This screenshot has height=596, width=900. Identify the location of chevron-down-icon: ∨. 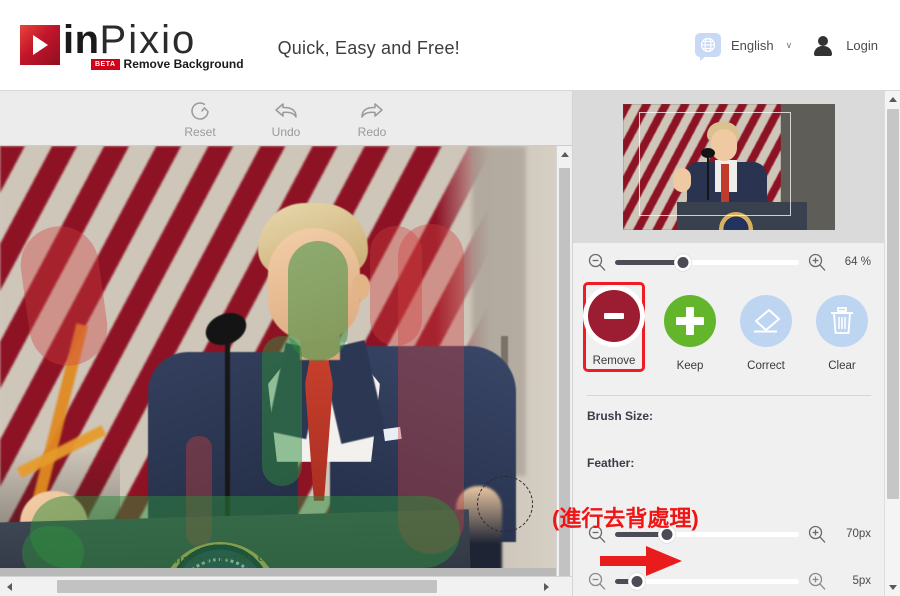
(789, 45).